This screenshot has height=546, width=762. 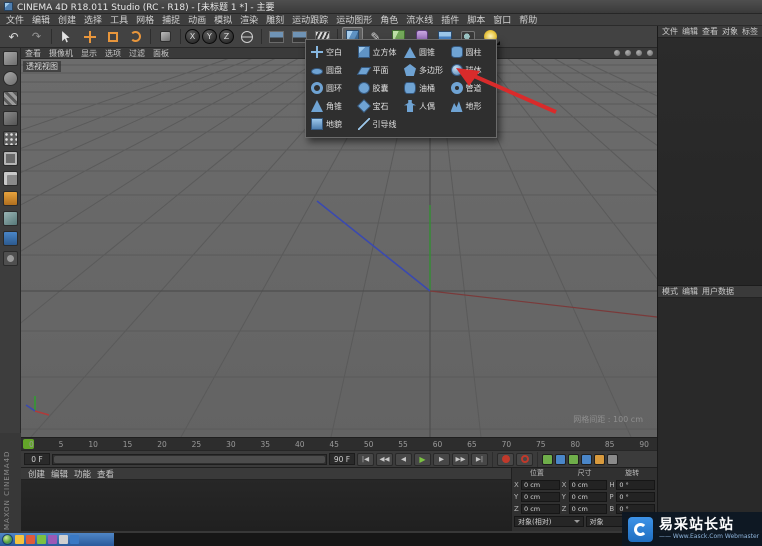 I want to click on rotation-h-field: H0 °, so click(x=632, y=484).